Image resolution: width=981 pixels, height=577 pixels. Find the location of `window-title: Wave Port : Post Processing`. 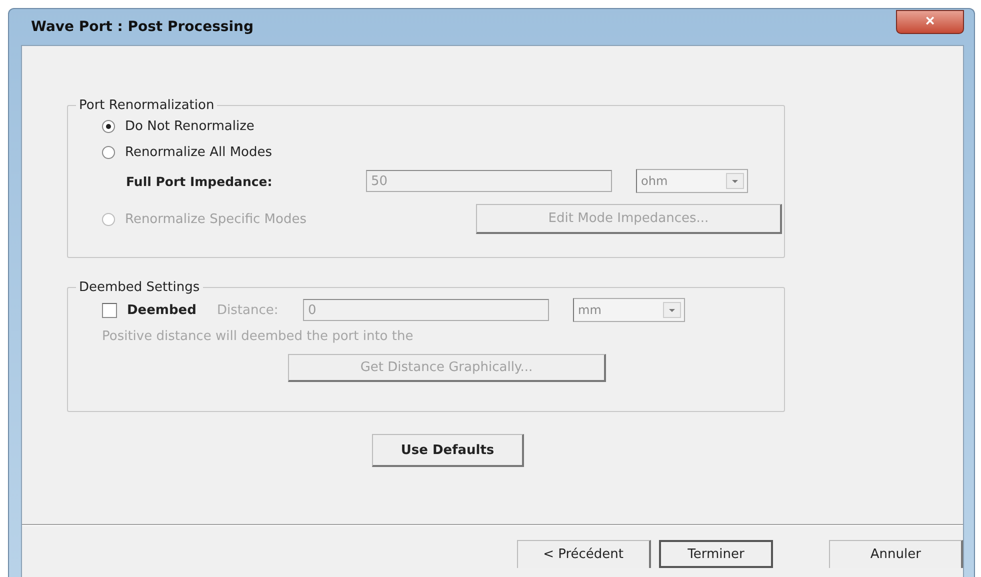

window-title: Wave Port : Post Processing is located at coordinates (142, 27).